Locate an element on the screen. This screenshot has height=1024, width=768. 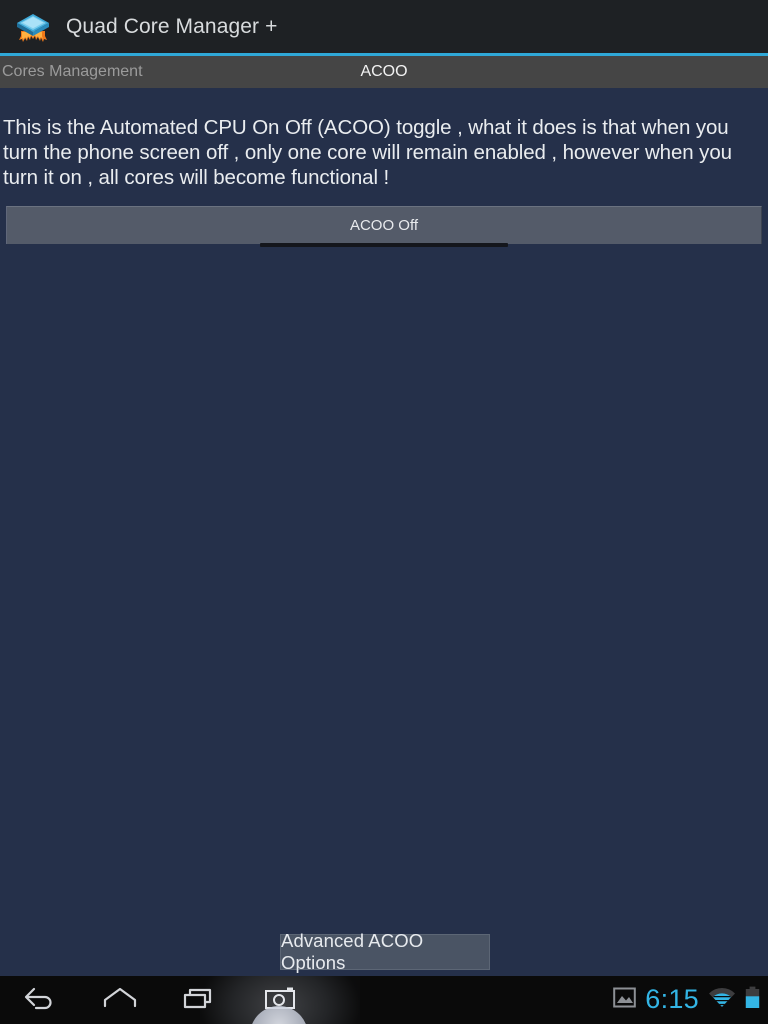
back-icon is located at coordinates (40, 1000).